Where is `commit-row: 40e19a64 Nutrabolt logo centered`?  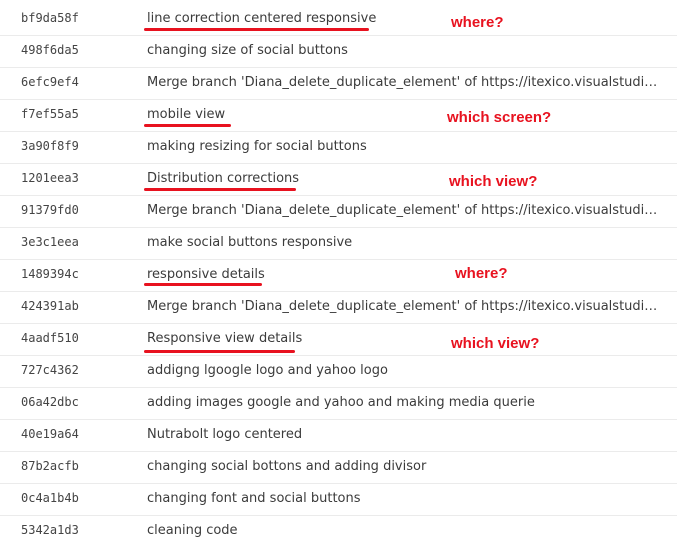 commit-row: 40e19a64 Nutrabolt logo centered is located at coordinates (338, 436).